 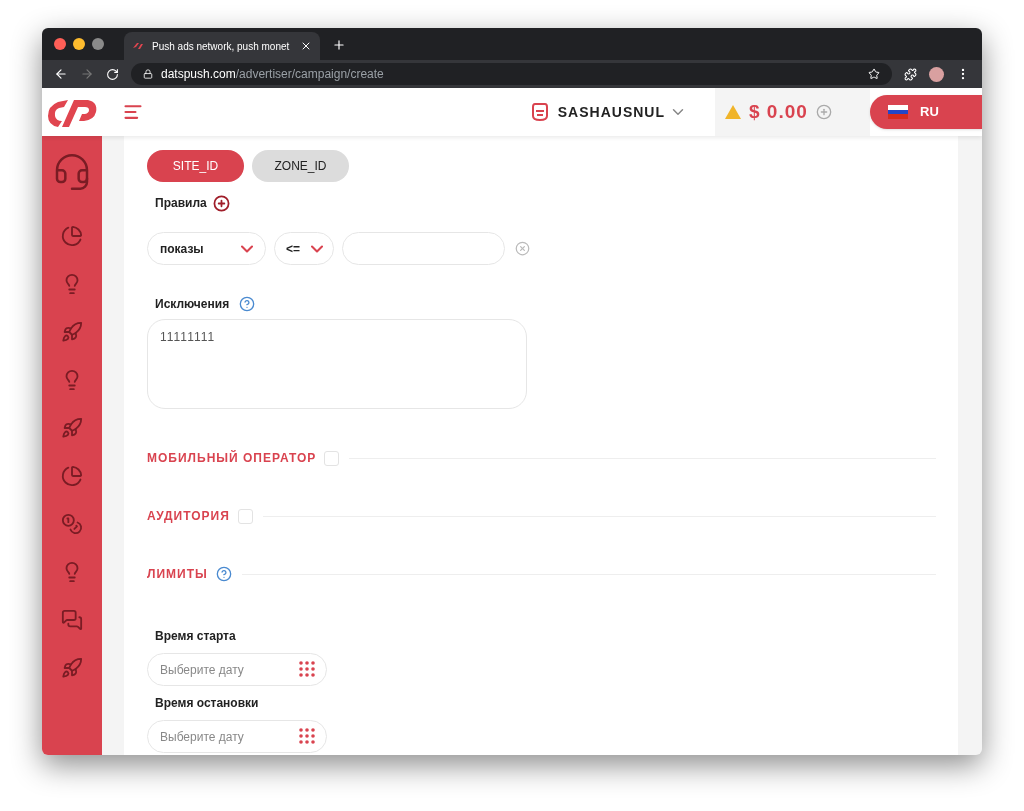 What do you see at coordinates (339, 45) in the screenshot?
I see `new-tab-icon` at bounding box center [339, 45].